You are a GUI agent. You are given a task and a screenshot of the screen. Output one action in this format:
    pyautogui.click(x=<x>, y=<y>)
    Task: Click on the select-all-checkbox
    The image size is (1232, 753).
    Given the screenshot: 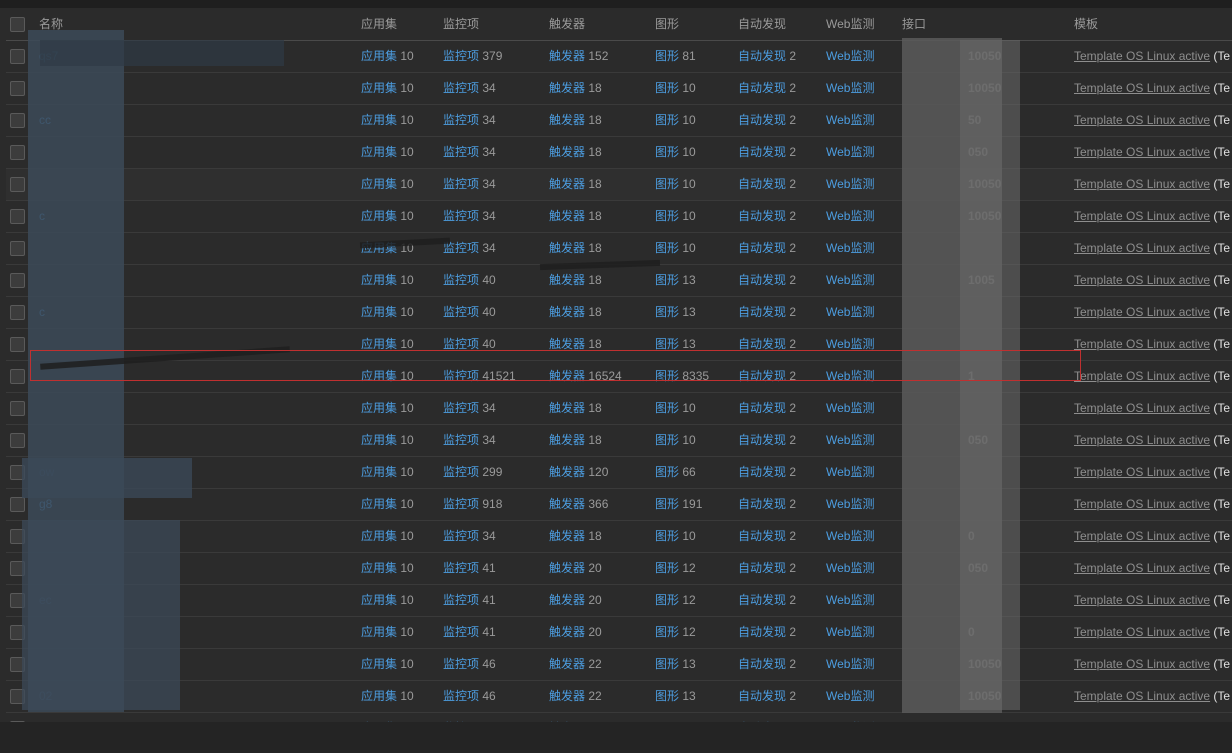 What is the action you would take?
    pyautogui.click(x=17, y=24)
    